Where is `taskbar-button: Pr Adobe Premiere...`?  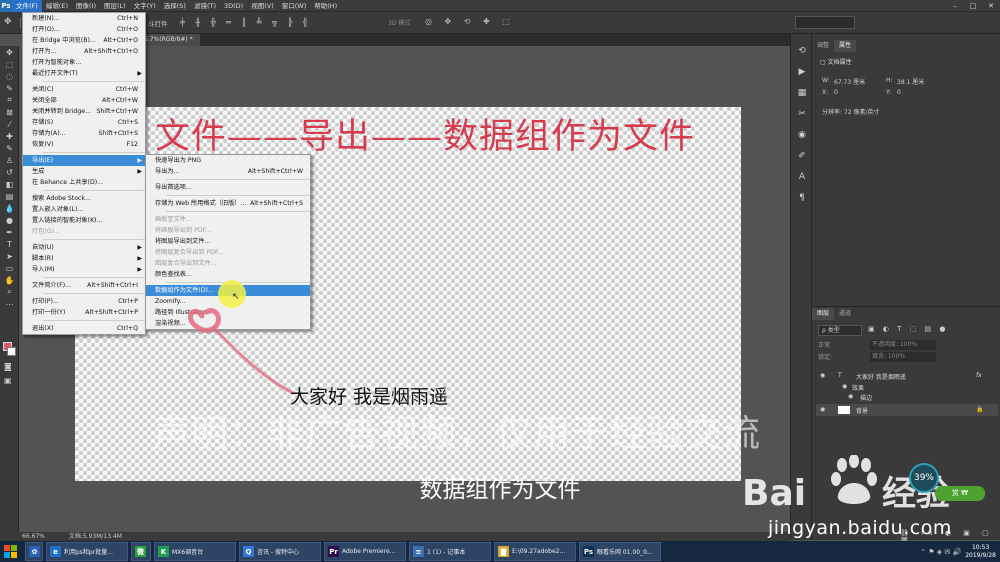
taskbar-button: Pr Adobe Premiere... is located at coordinates (365, 551).